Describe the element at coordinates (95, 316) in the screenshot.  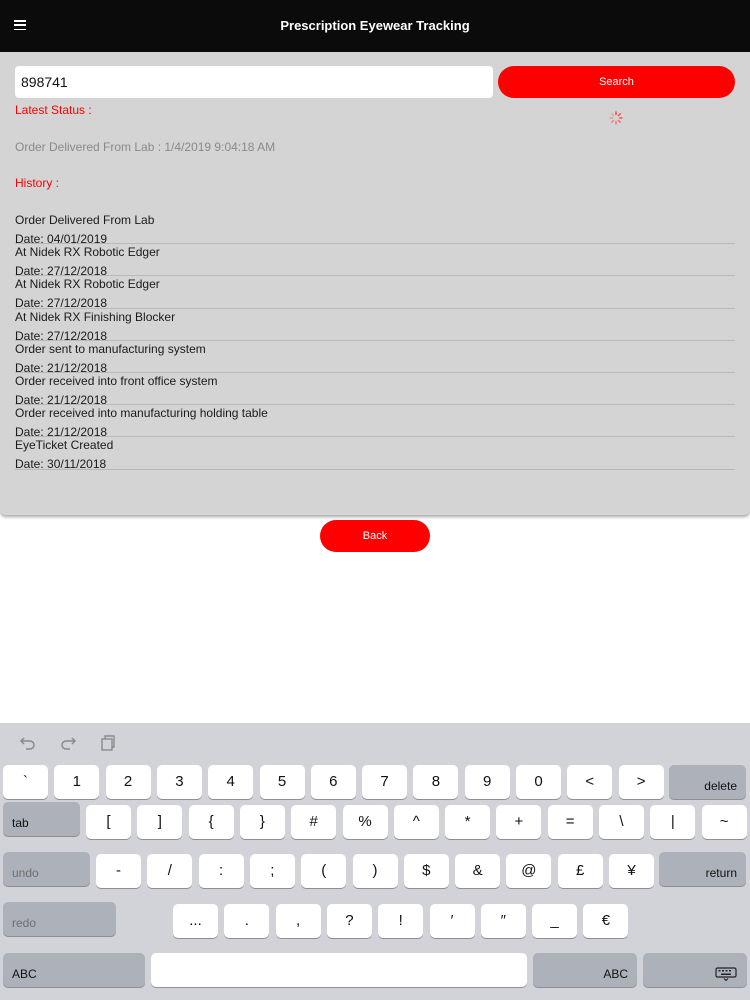
I see `history-event: At Nidek RX Finishing Blocker` at that location.